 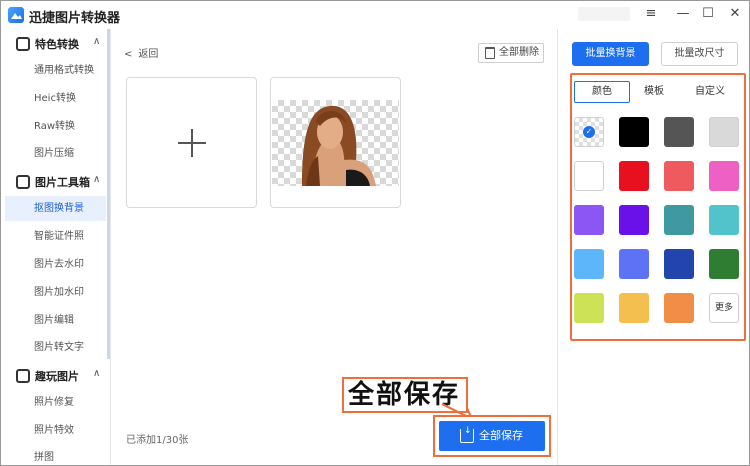 I want to click on sidebar-item-format-convert: 通用格式转换, so click(x=55, y=70).